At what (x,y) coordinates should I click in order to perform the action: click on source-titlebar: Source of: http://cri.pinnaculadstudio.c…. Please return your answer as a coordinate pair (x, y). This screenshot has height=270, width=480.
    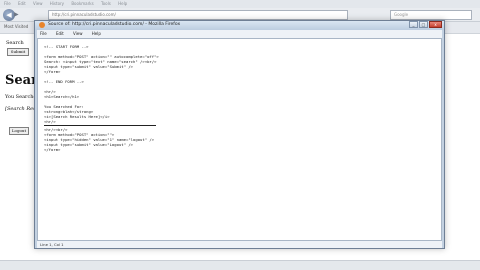
    Looking at the image, I should click on (239, 25).